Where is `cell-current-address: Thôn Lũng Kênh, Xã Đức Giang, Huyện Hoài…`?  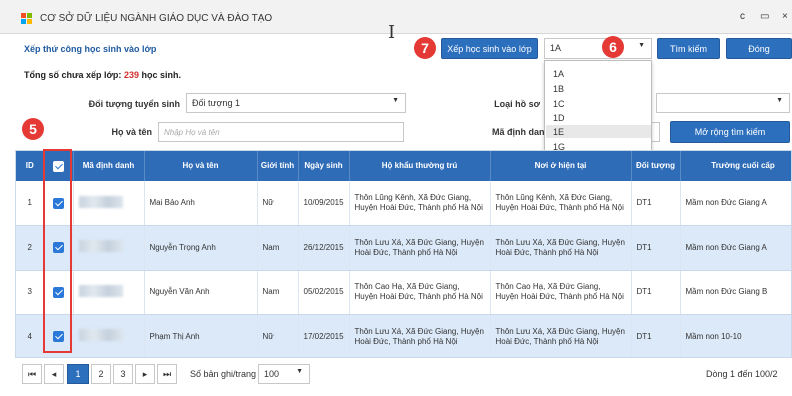
cell-current-address: Thôn Lũng Kênh, Xã Đức Giang, Huyện Hoài… is located at coordinates (561, 203).